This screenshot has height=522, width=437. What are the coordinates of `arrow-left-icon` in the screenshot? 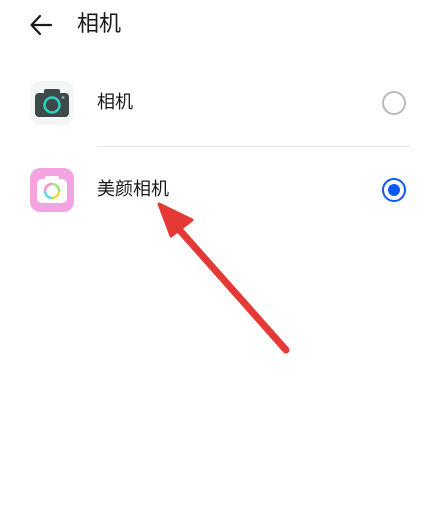 It's located at (41, 25).